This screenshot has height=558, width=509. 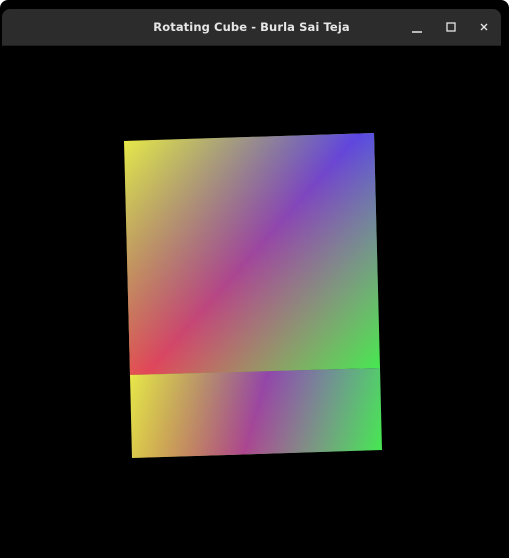 I want to click on cube-bottom-face, so click(x=256, y=413).